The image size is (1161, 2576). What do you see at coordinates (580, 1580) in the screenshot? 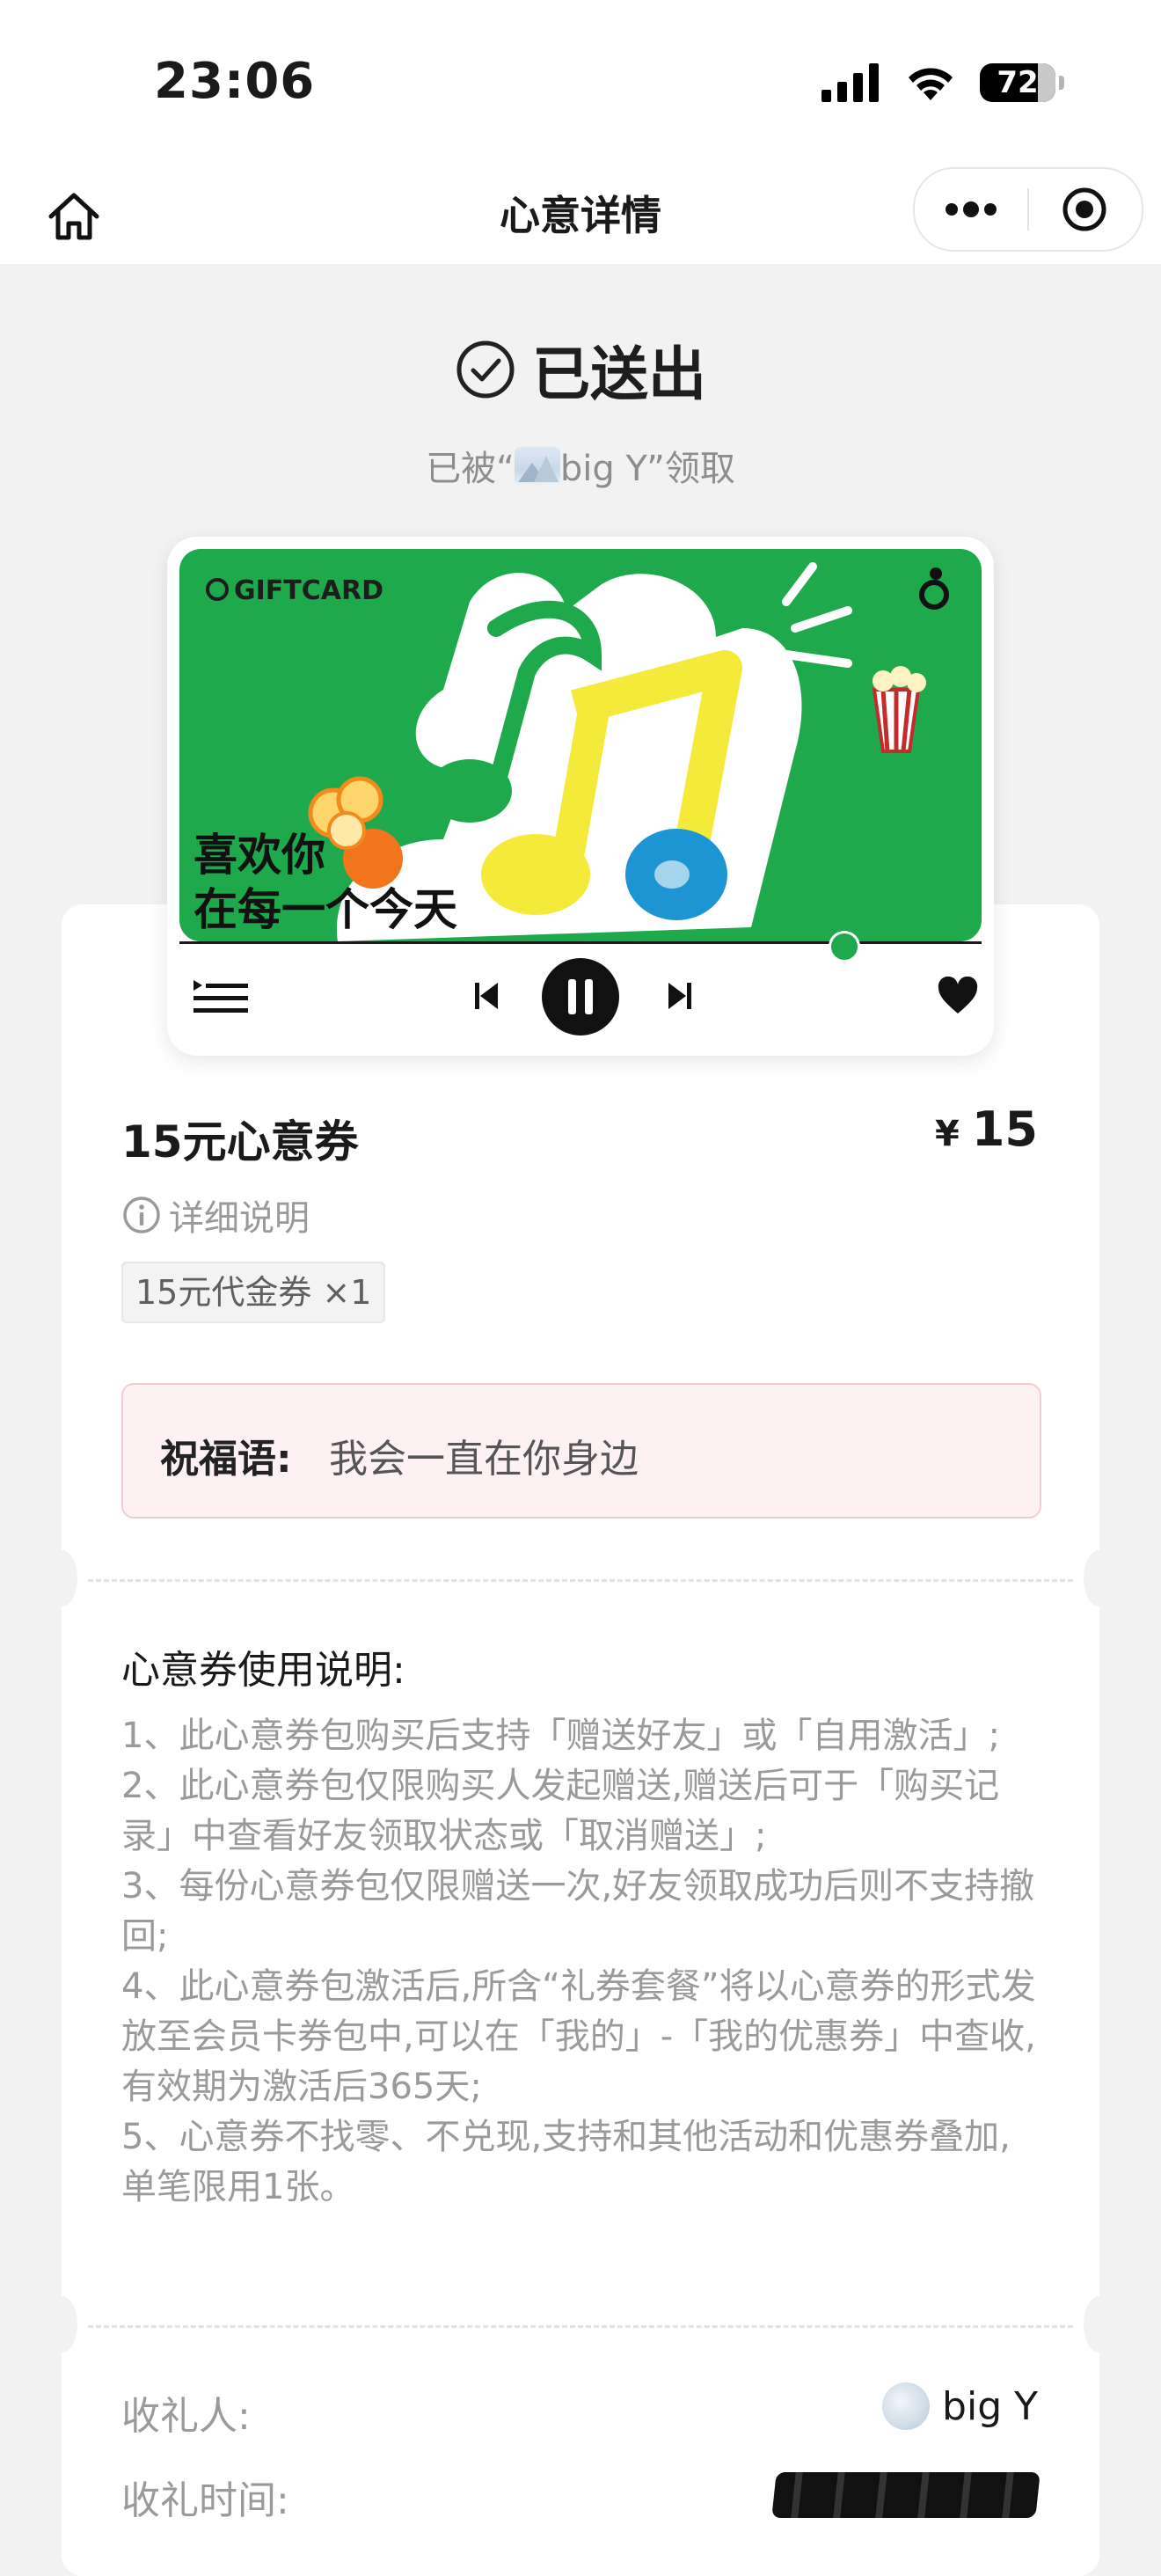
I see `card-divider` at bounding box center [580, 1580].